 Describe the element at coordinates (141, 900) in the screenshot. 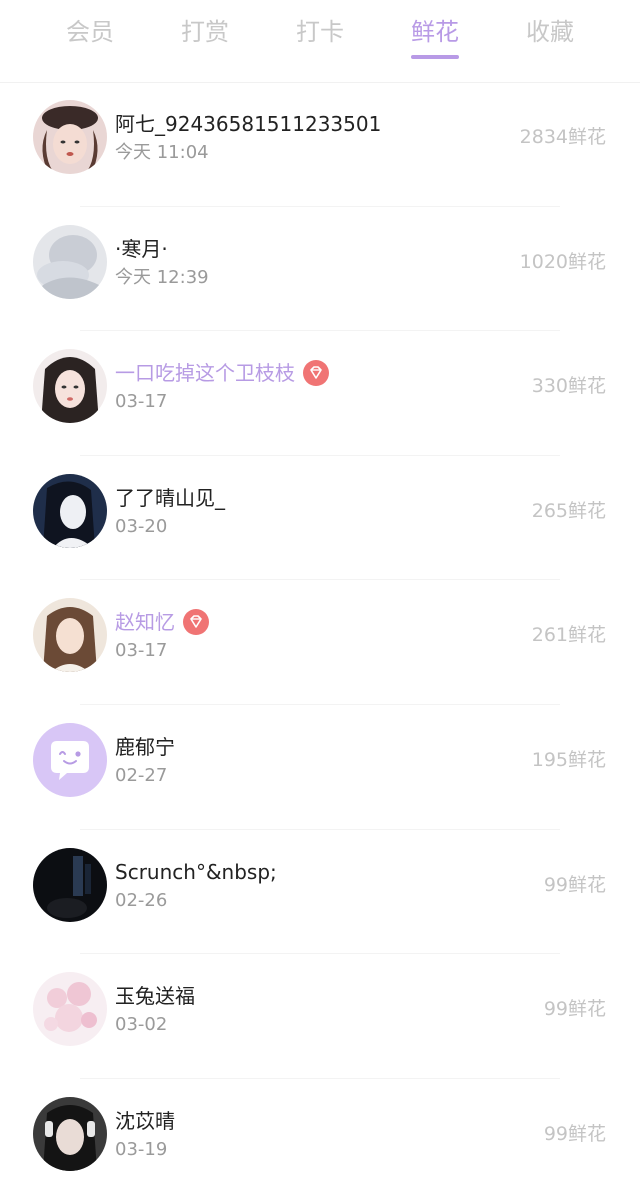

I see `gift-date: 02-26` at that location.